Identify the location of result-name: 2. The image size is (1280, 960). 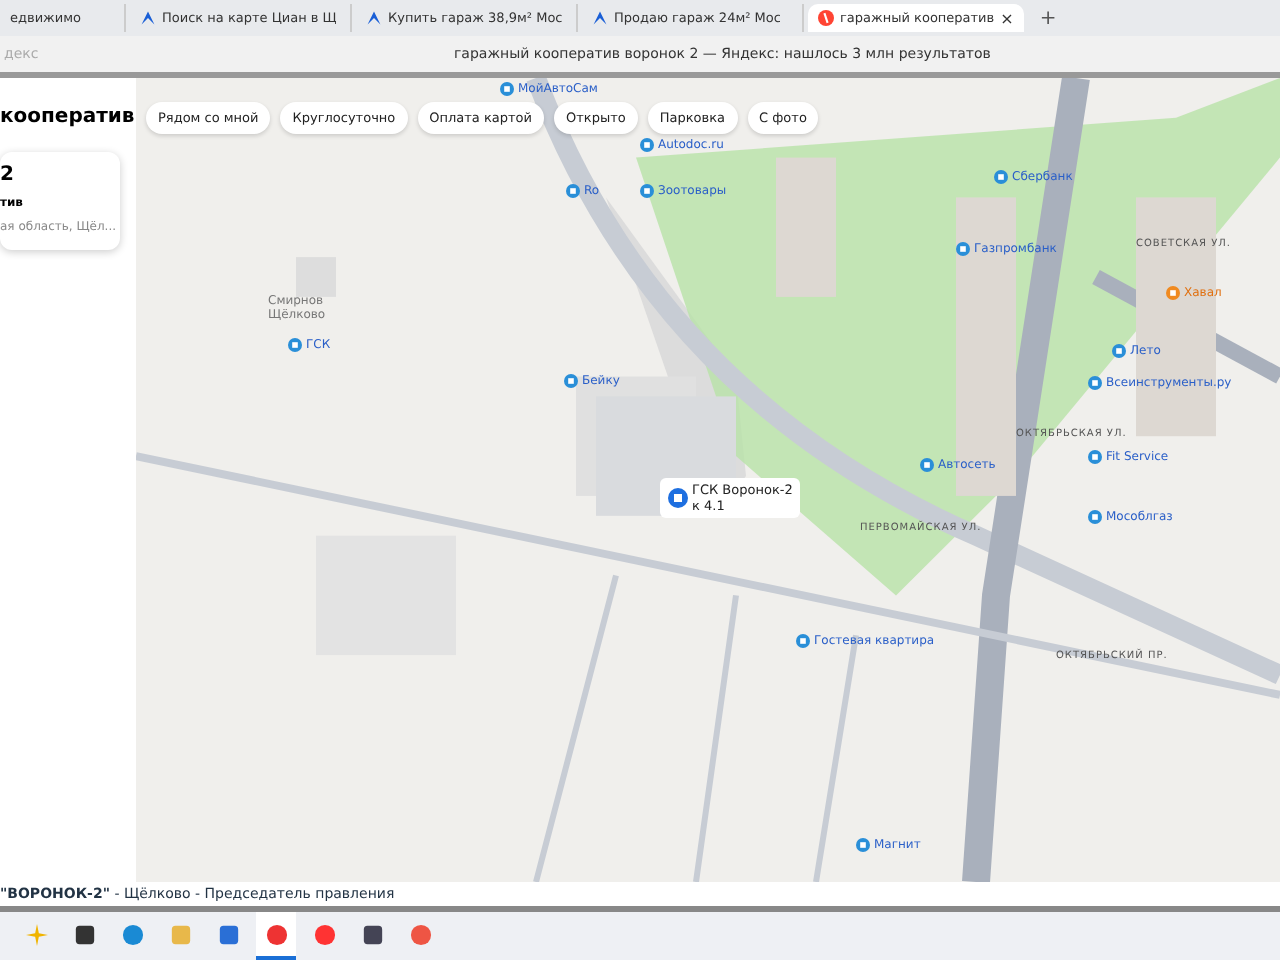
(8, 175).